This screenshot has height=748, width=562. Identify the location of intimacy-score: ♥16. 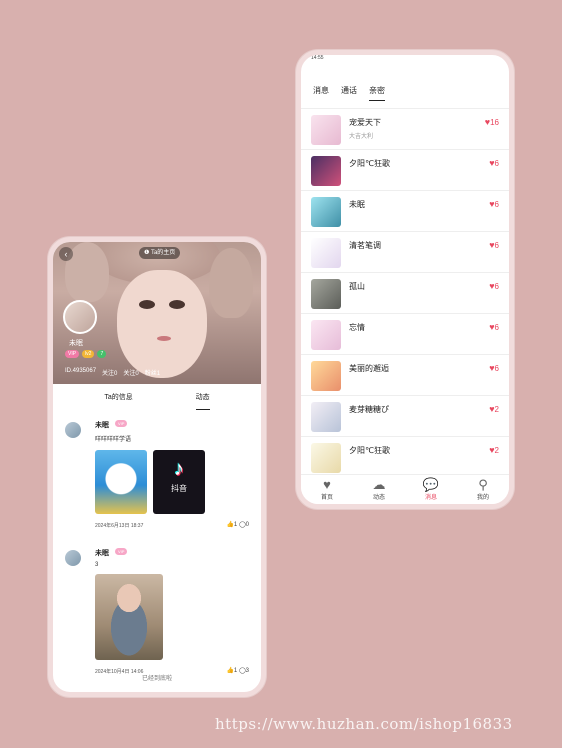
(492, 122).